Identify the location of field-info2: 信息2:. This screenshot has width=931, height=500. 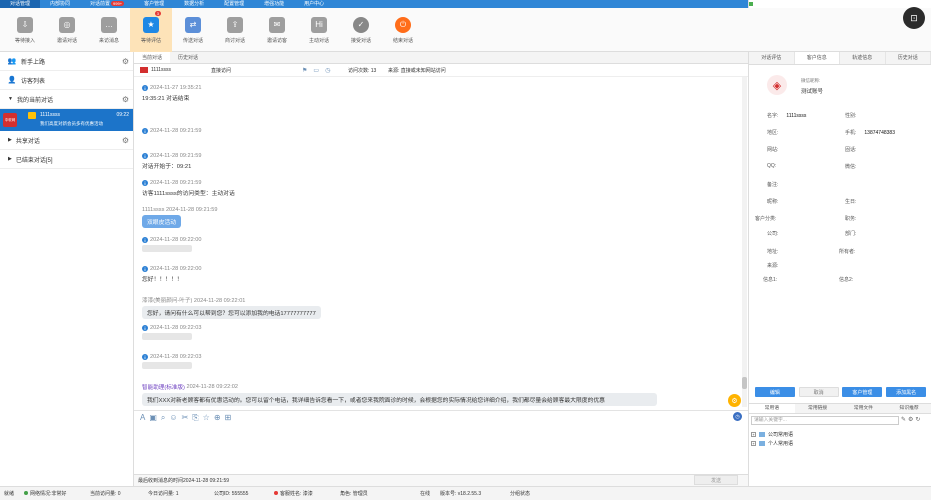
(850, 279).